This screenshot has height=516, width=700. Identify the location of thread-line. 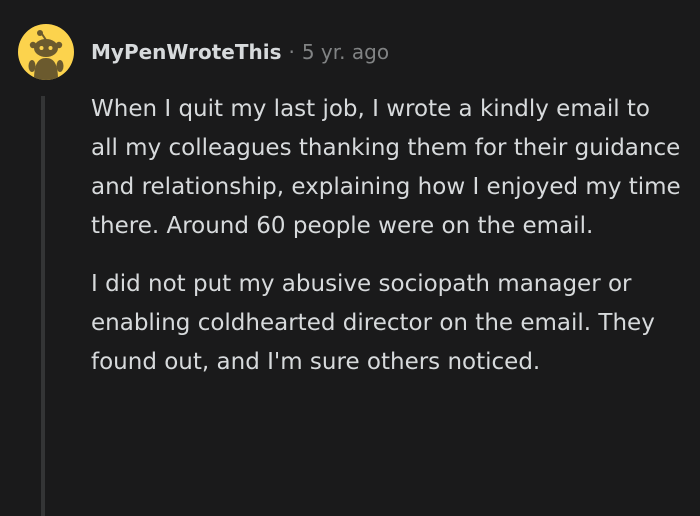
(43, 306).